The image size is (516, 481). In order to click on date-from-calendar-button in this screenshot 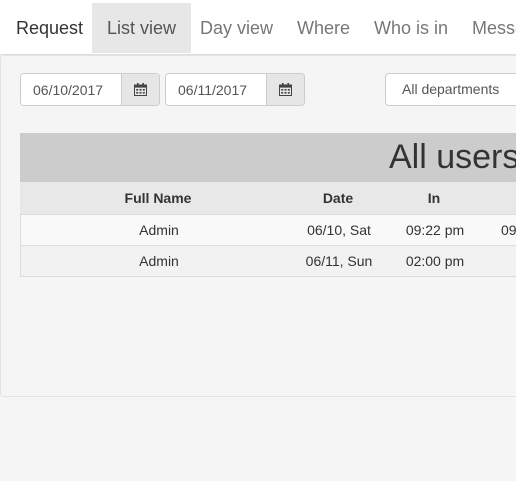, I will do `click(140, 89)`.